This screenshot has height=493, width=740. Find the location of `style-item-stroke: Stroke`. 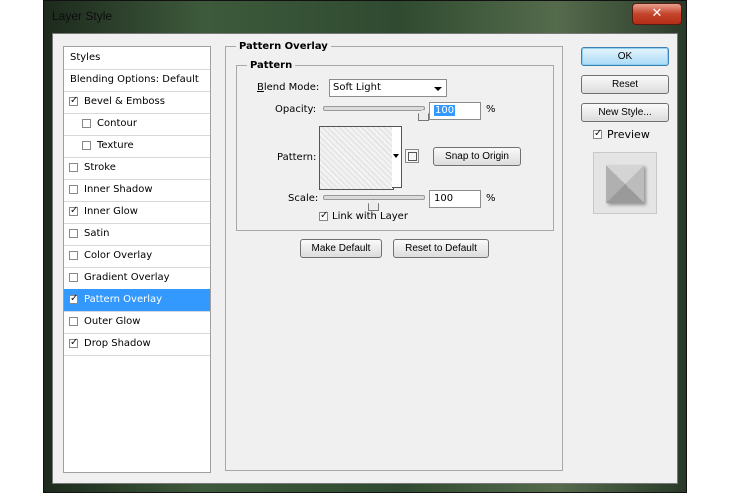

style-item-stroke: Stroke is located at coordinates (137, 168).